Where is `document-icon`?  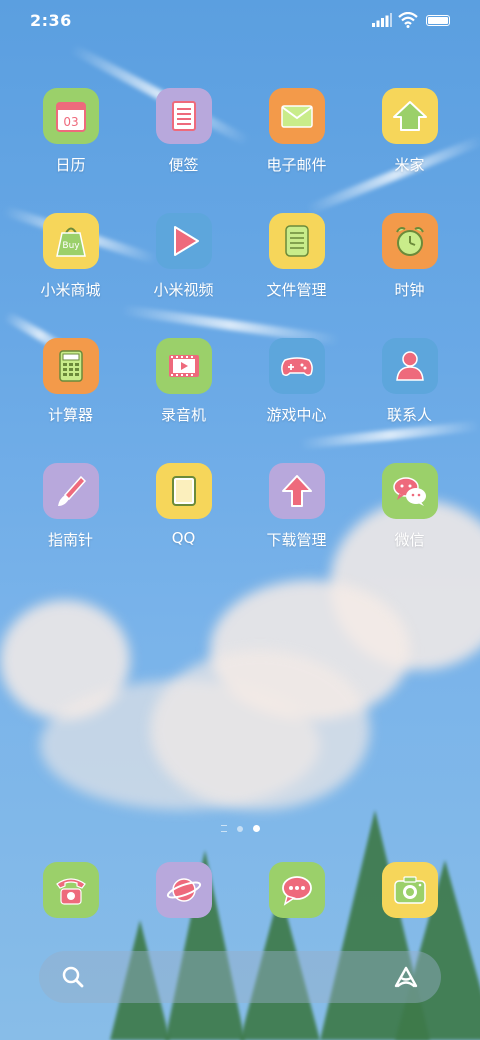 document-icon is located at coordinates (296, 241).